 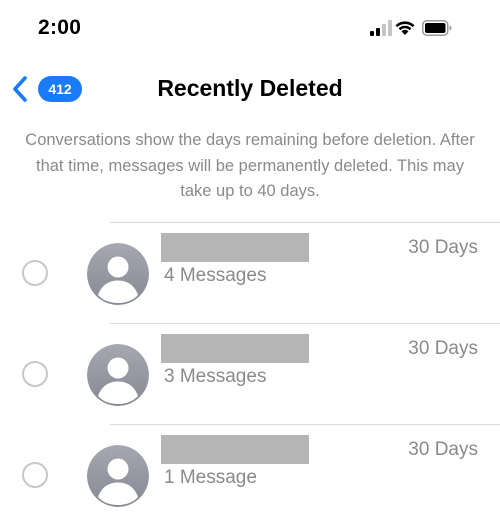 I want to click on message-count: 1 Message, so click(x=210, y=477).